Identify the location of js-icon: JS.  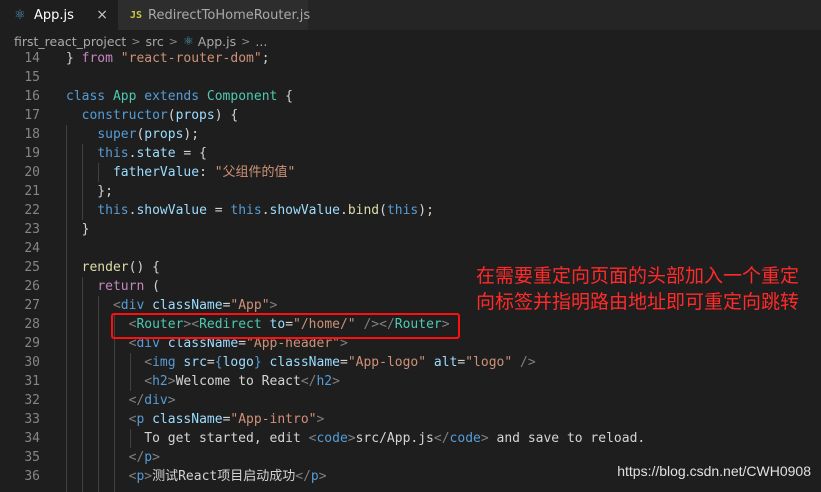
(136, 15).